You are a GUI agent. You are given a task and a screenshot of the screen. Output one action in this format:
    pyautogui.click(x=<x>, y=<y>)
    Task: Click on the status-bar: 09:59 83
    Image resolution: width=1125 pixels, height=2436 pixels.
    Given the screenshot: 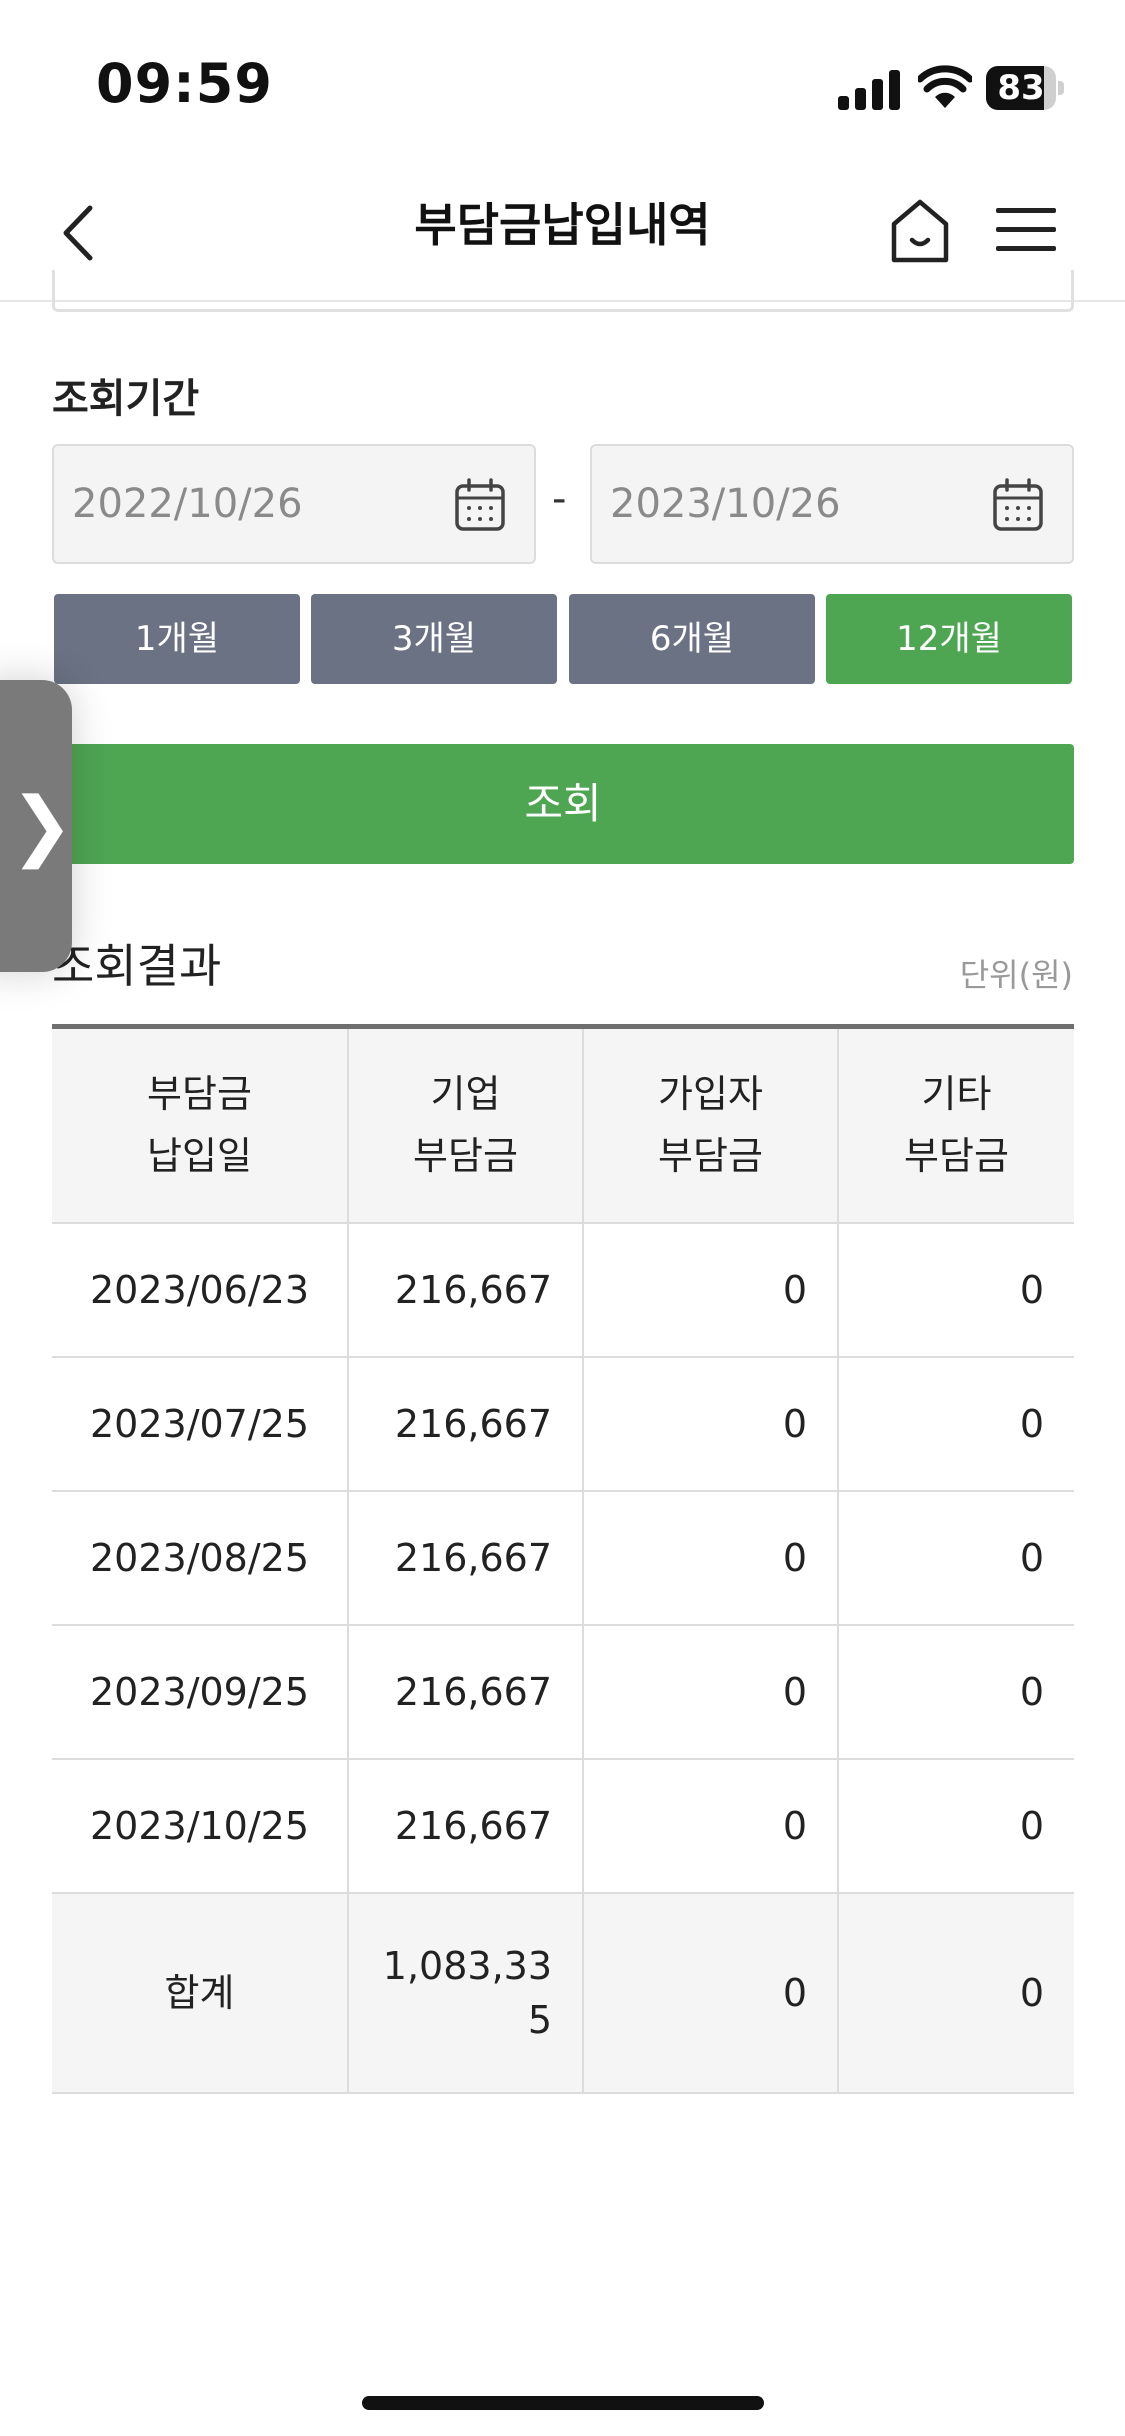 What is the action you would take?
    pyautogui.click(x=562, y=80)
    